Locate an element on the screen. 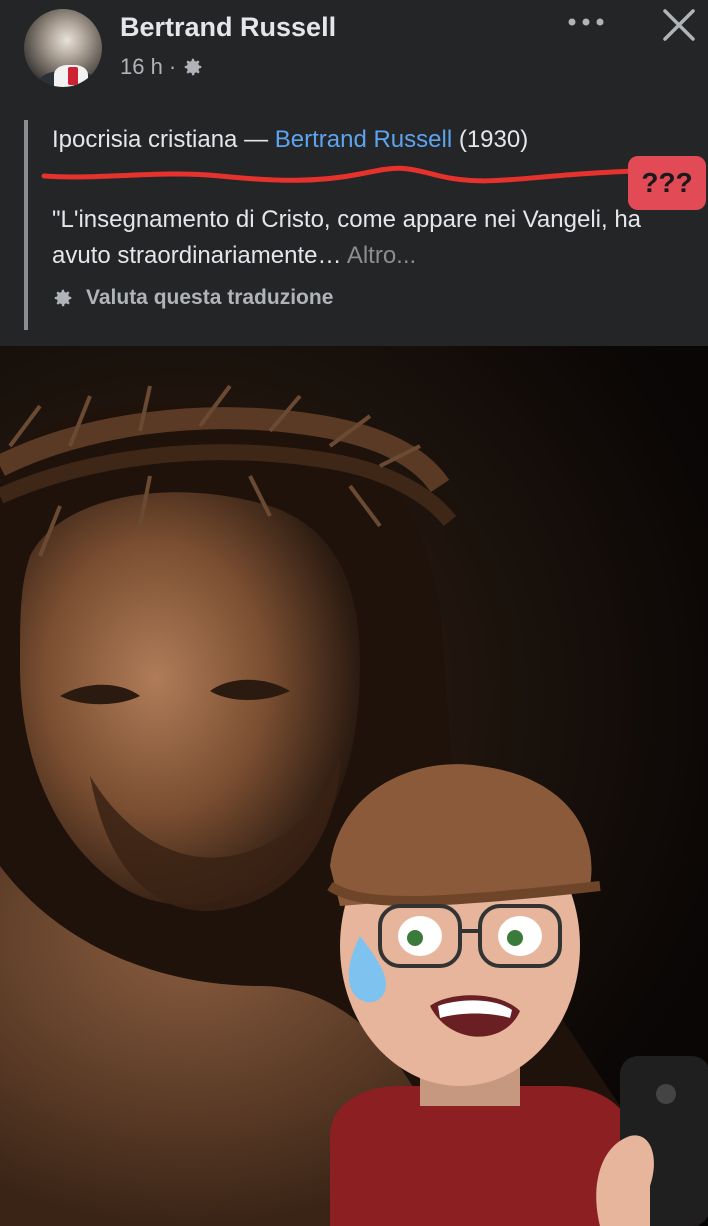  post-meta: 16 h · is located at coordinates (162, 67).